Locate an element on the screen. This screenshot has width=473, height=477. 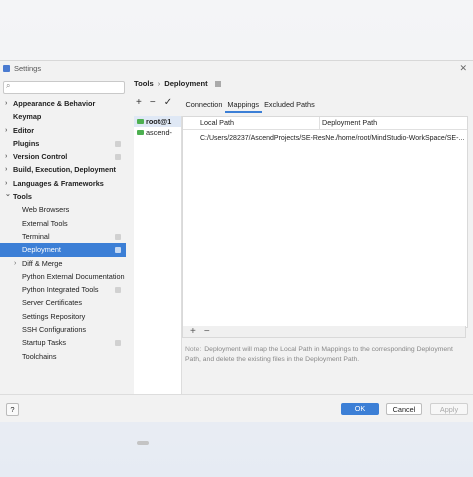
sidebar-item-label: Editor is located at coordinates (24, 130).